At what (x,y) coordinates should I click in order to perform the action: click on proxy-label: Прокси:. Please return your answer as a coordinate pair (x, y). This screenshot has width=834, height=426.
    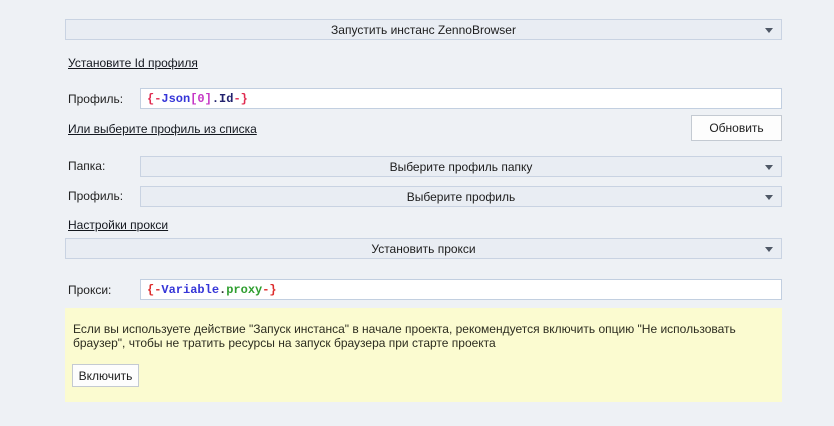
    Looking at the image, I should click on (90, 290).